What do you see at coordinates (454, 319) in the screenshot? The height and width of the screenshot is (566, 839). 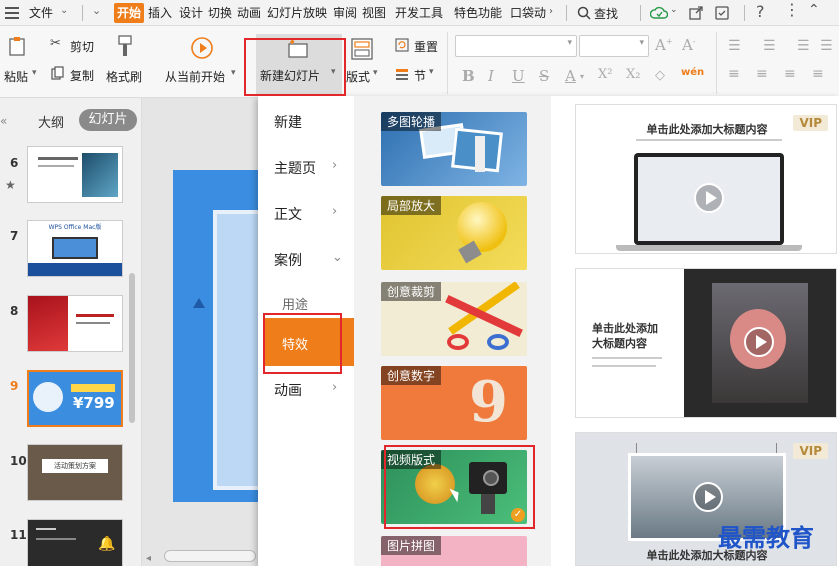 I see `effect-card-creative-crop: 创意裁剪` at bounding box center [454, 319].